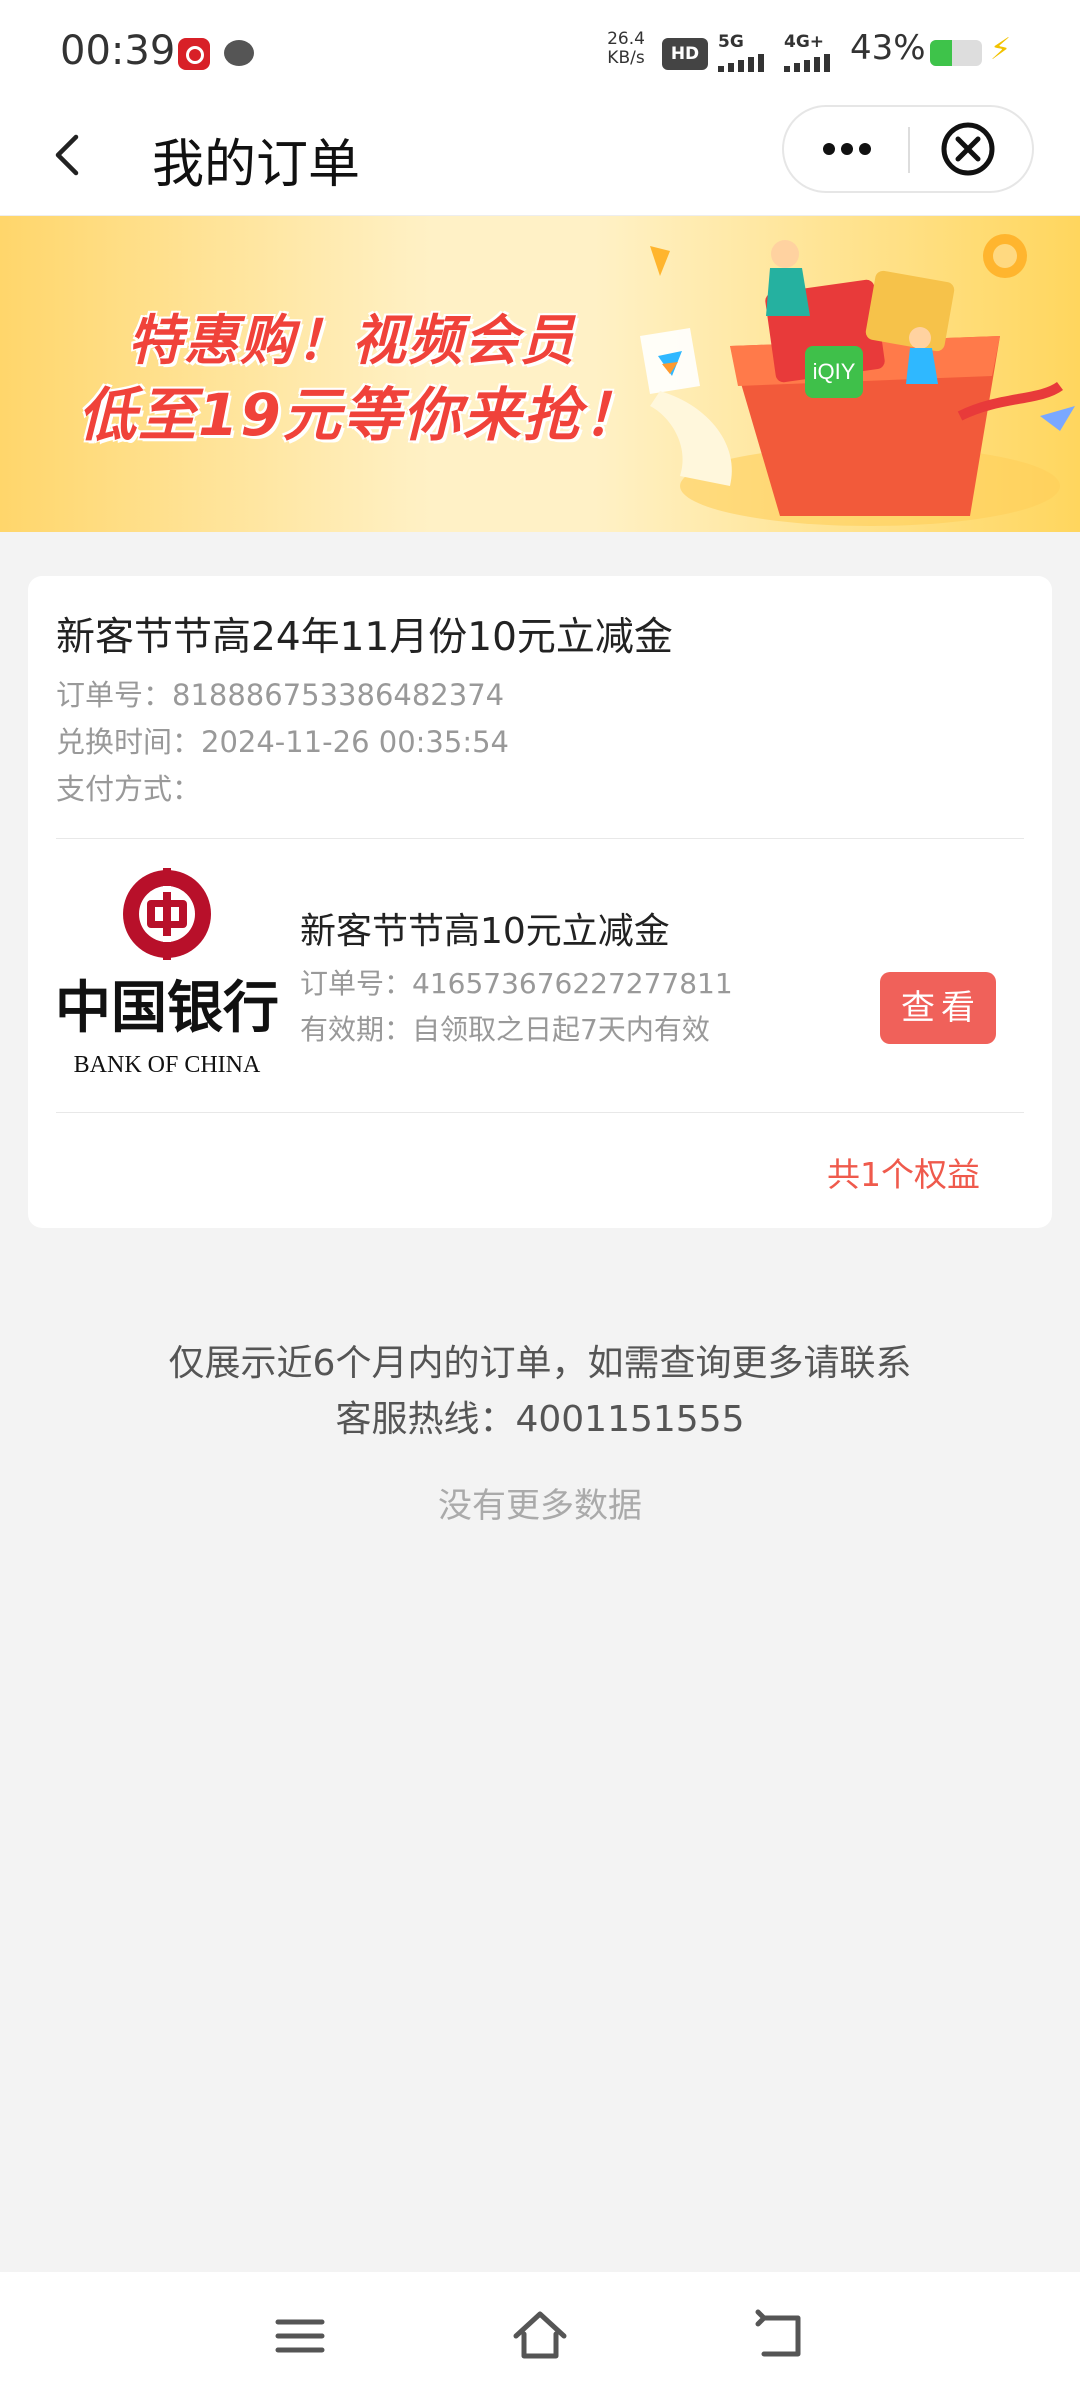  Describe the element at coordinates (364, 637) in the screenshot. I see `order-title: 新客节节高24年11月份10元立减金` at that location.